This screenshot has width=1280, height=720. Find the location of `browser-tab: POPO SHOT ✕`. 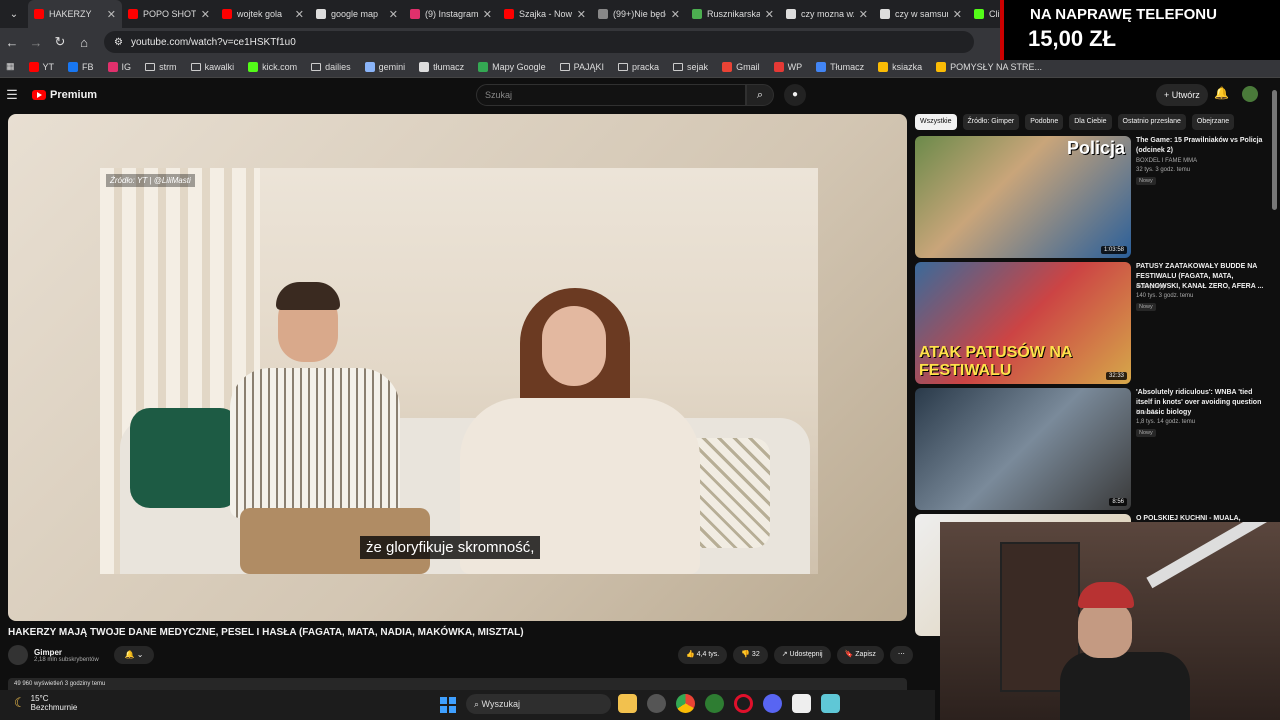

browser-tab: POPO SHOT ✕ is located at coordinates (169, 14).